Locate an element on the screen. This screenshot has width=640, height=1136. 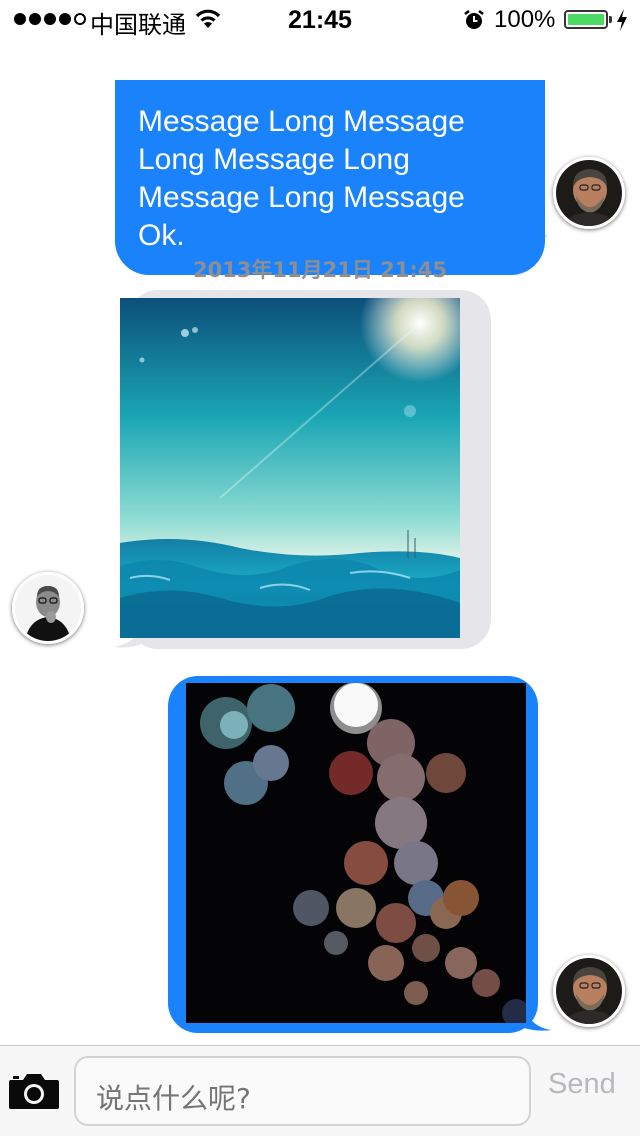
battery-icon is located at coordinates (586, 19).